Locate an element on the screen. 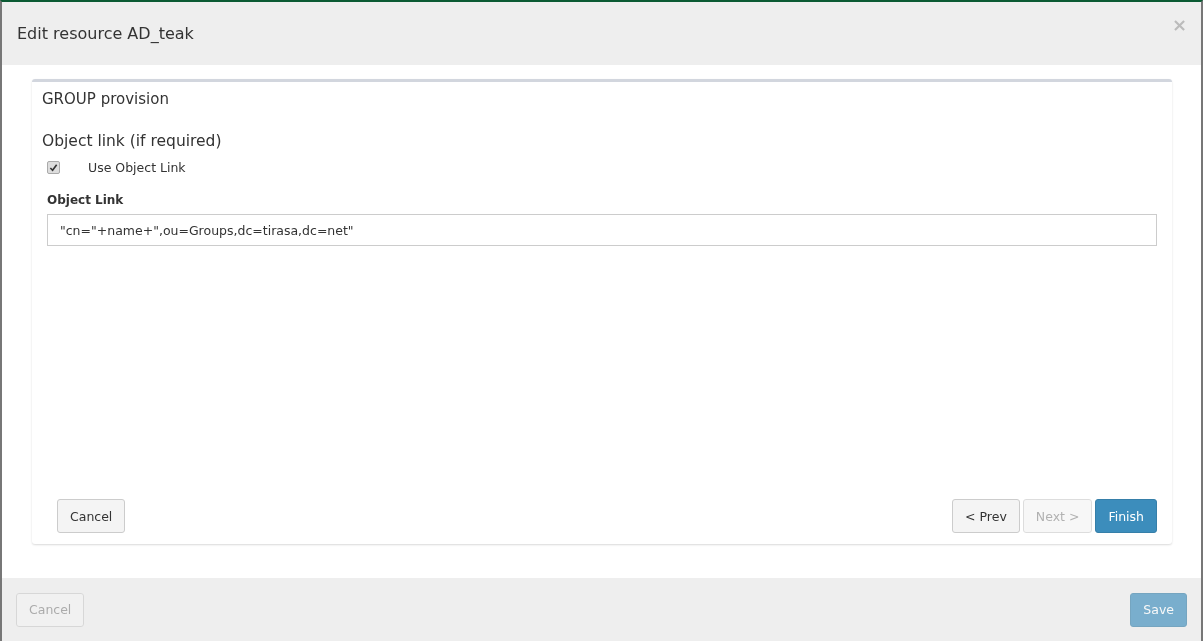 This screenshot has width=1203, height=641. button: Cancel is located at coordinates (91, 516).